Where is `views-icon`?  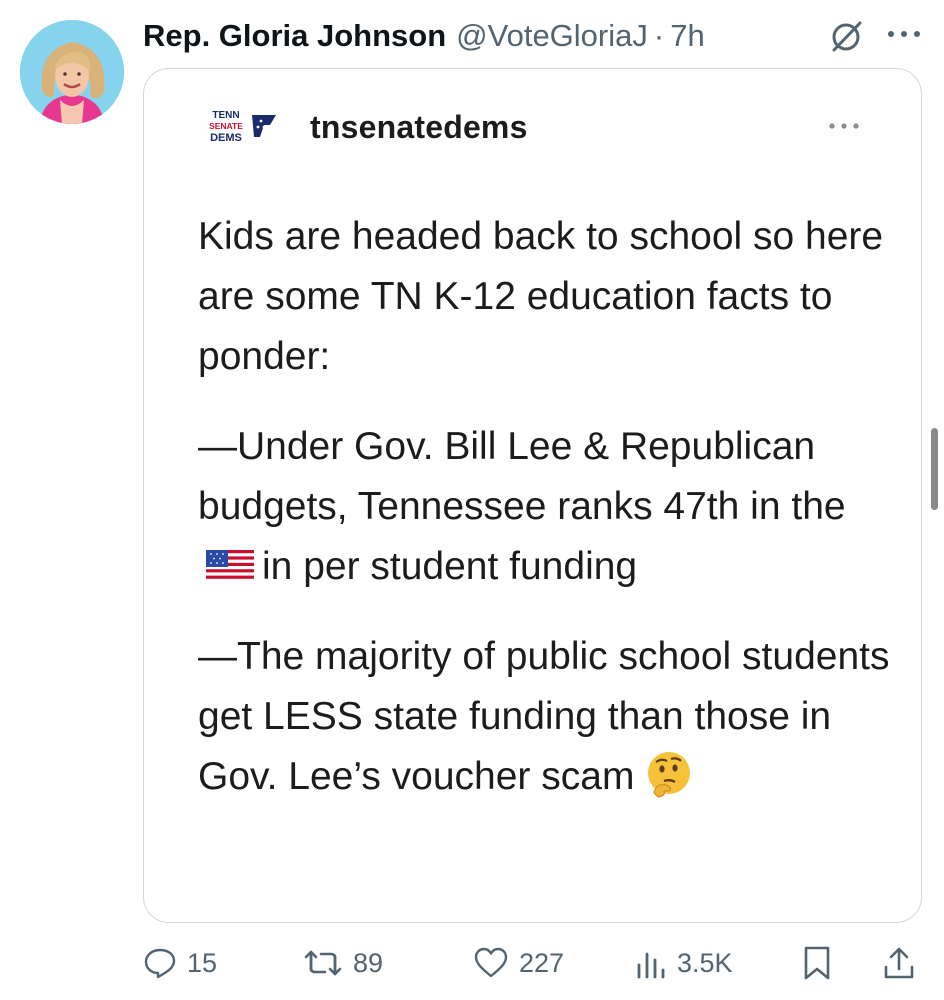
views-icon is located at coordinates (651, 965).